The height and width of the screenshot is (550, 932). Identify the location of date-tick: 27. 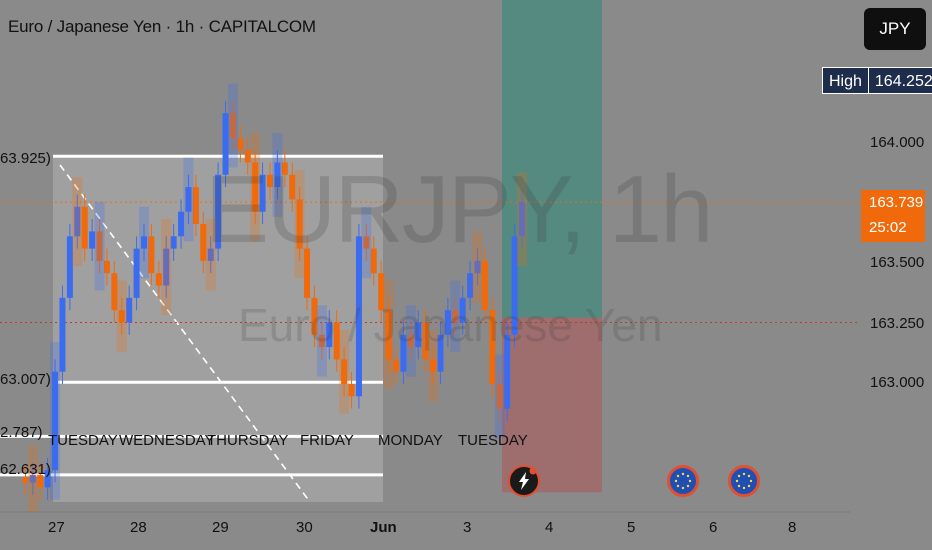
(56, 527).